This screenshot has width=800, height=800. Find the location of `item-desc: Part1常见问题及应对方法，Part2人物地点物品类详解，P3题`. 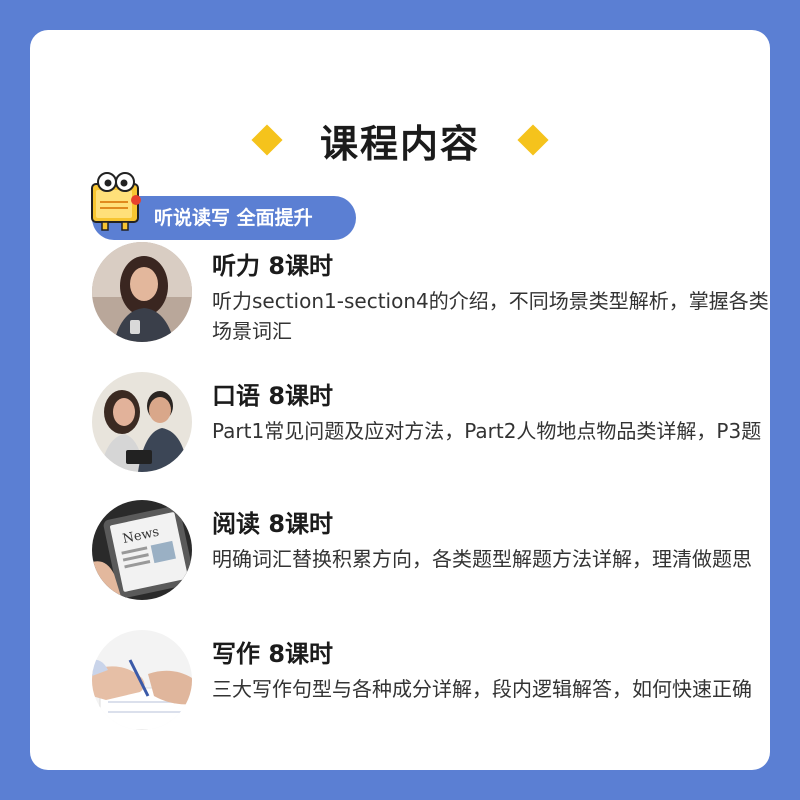

item-desc: Part1常见问题及应对方法，Part2人物地点物品类详解，P3题 is located at coordinates (487, 431).